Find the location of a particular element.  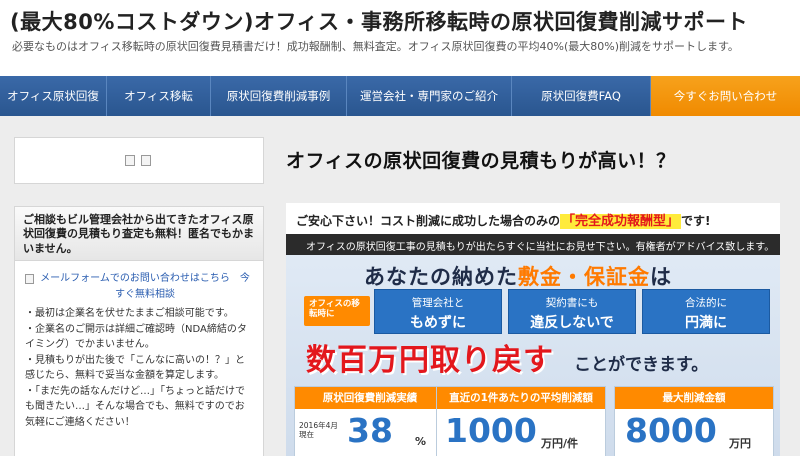

contact-form-link: メールフォームでのお問い合わせはこちら 今すぐ無料相談 is located at coordinates (139, 286).